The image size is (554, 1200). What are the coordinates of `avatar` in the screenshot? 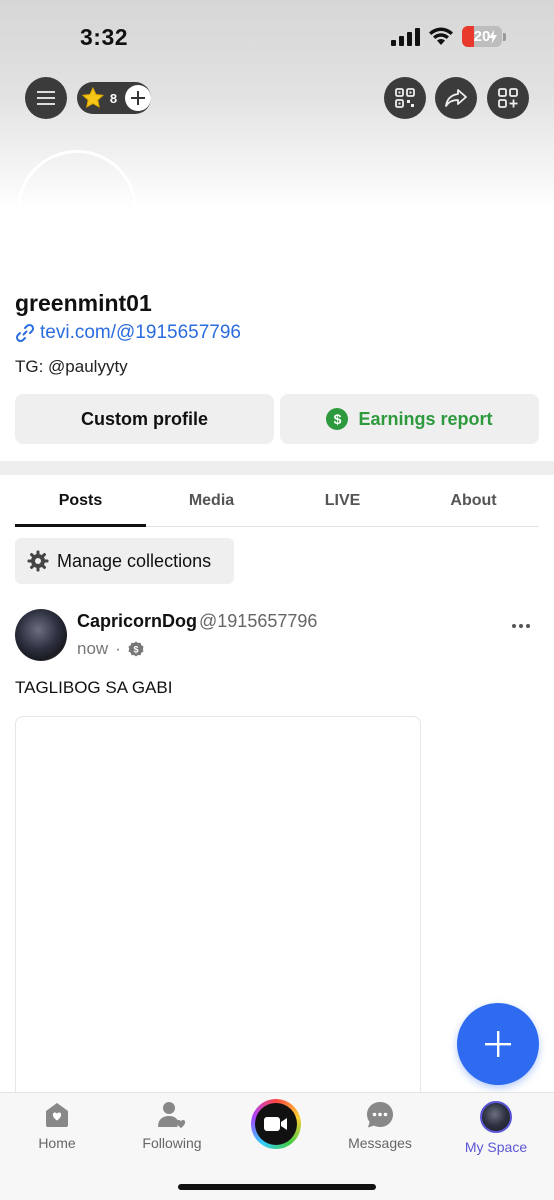 It's located at (496, 1117).